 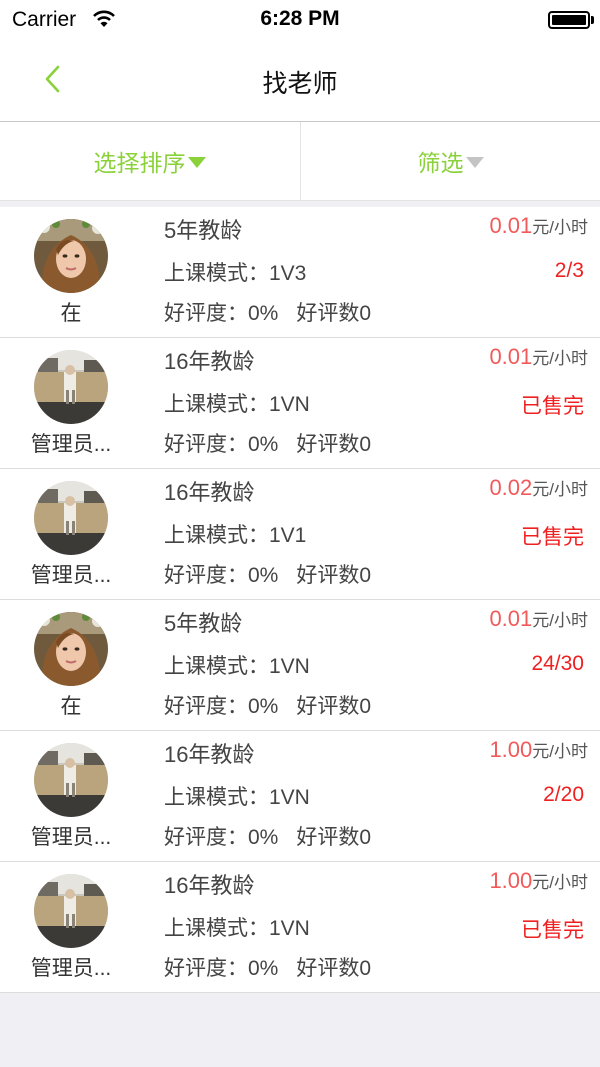 What do you see at coordinates (569, 270) in the screenshot?
I see `enrollment-status: 2/3` at bounding box center [569, 270].